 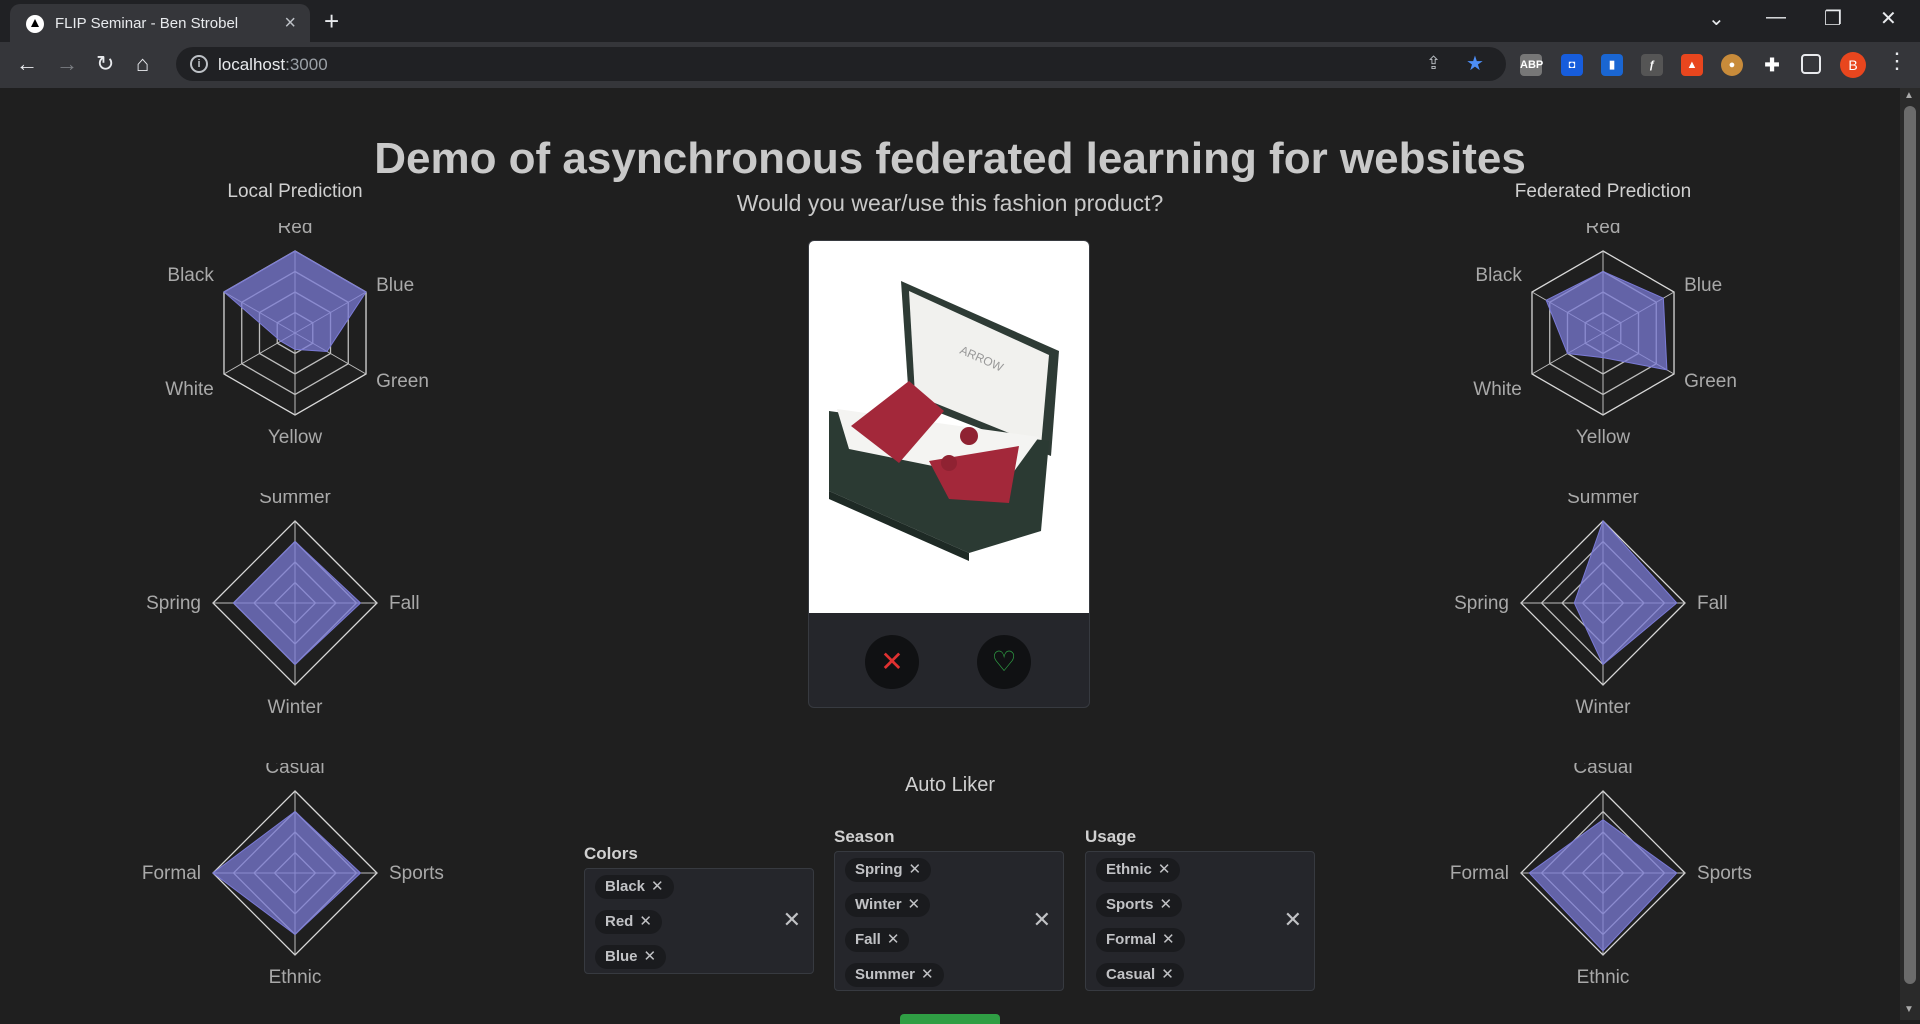 What do you see at coordinates (1652, 65) in the screenshot?
I see `script-icon: ƒ` at bounding box center [1652, 65].